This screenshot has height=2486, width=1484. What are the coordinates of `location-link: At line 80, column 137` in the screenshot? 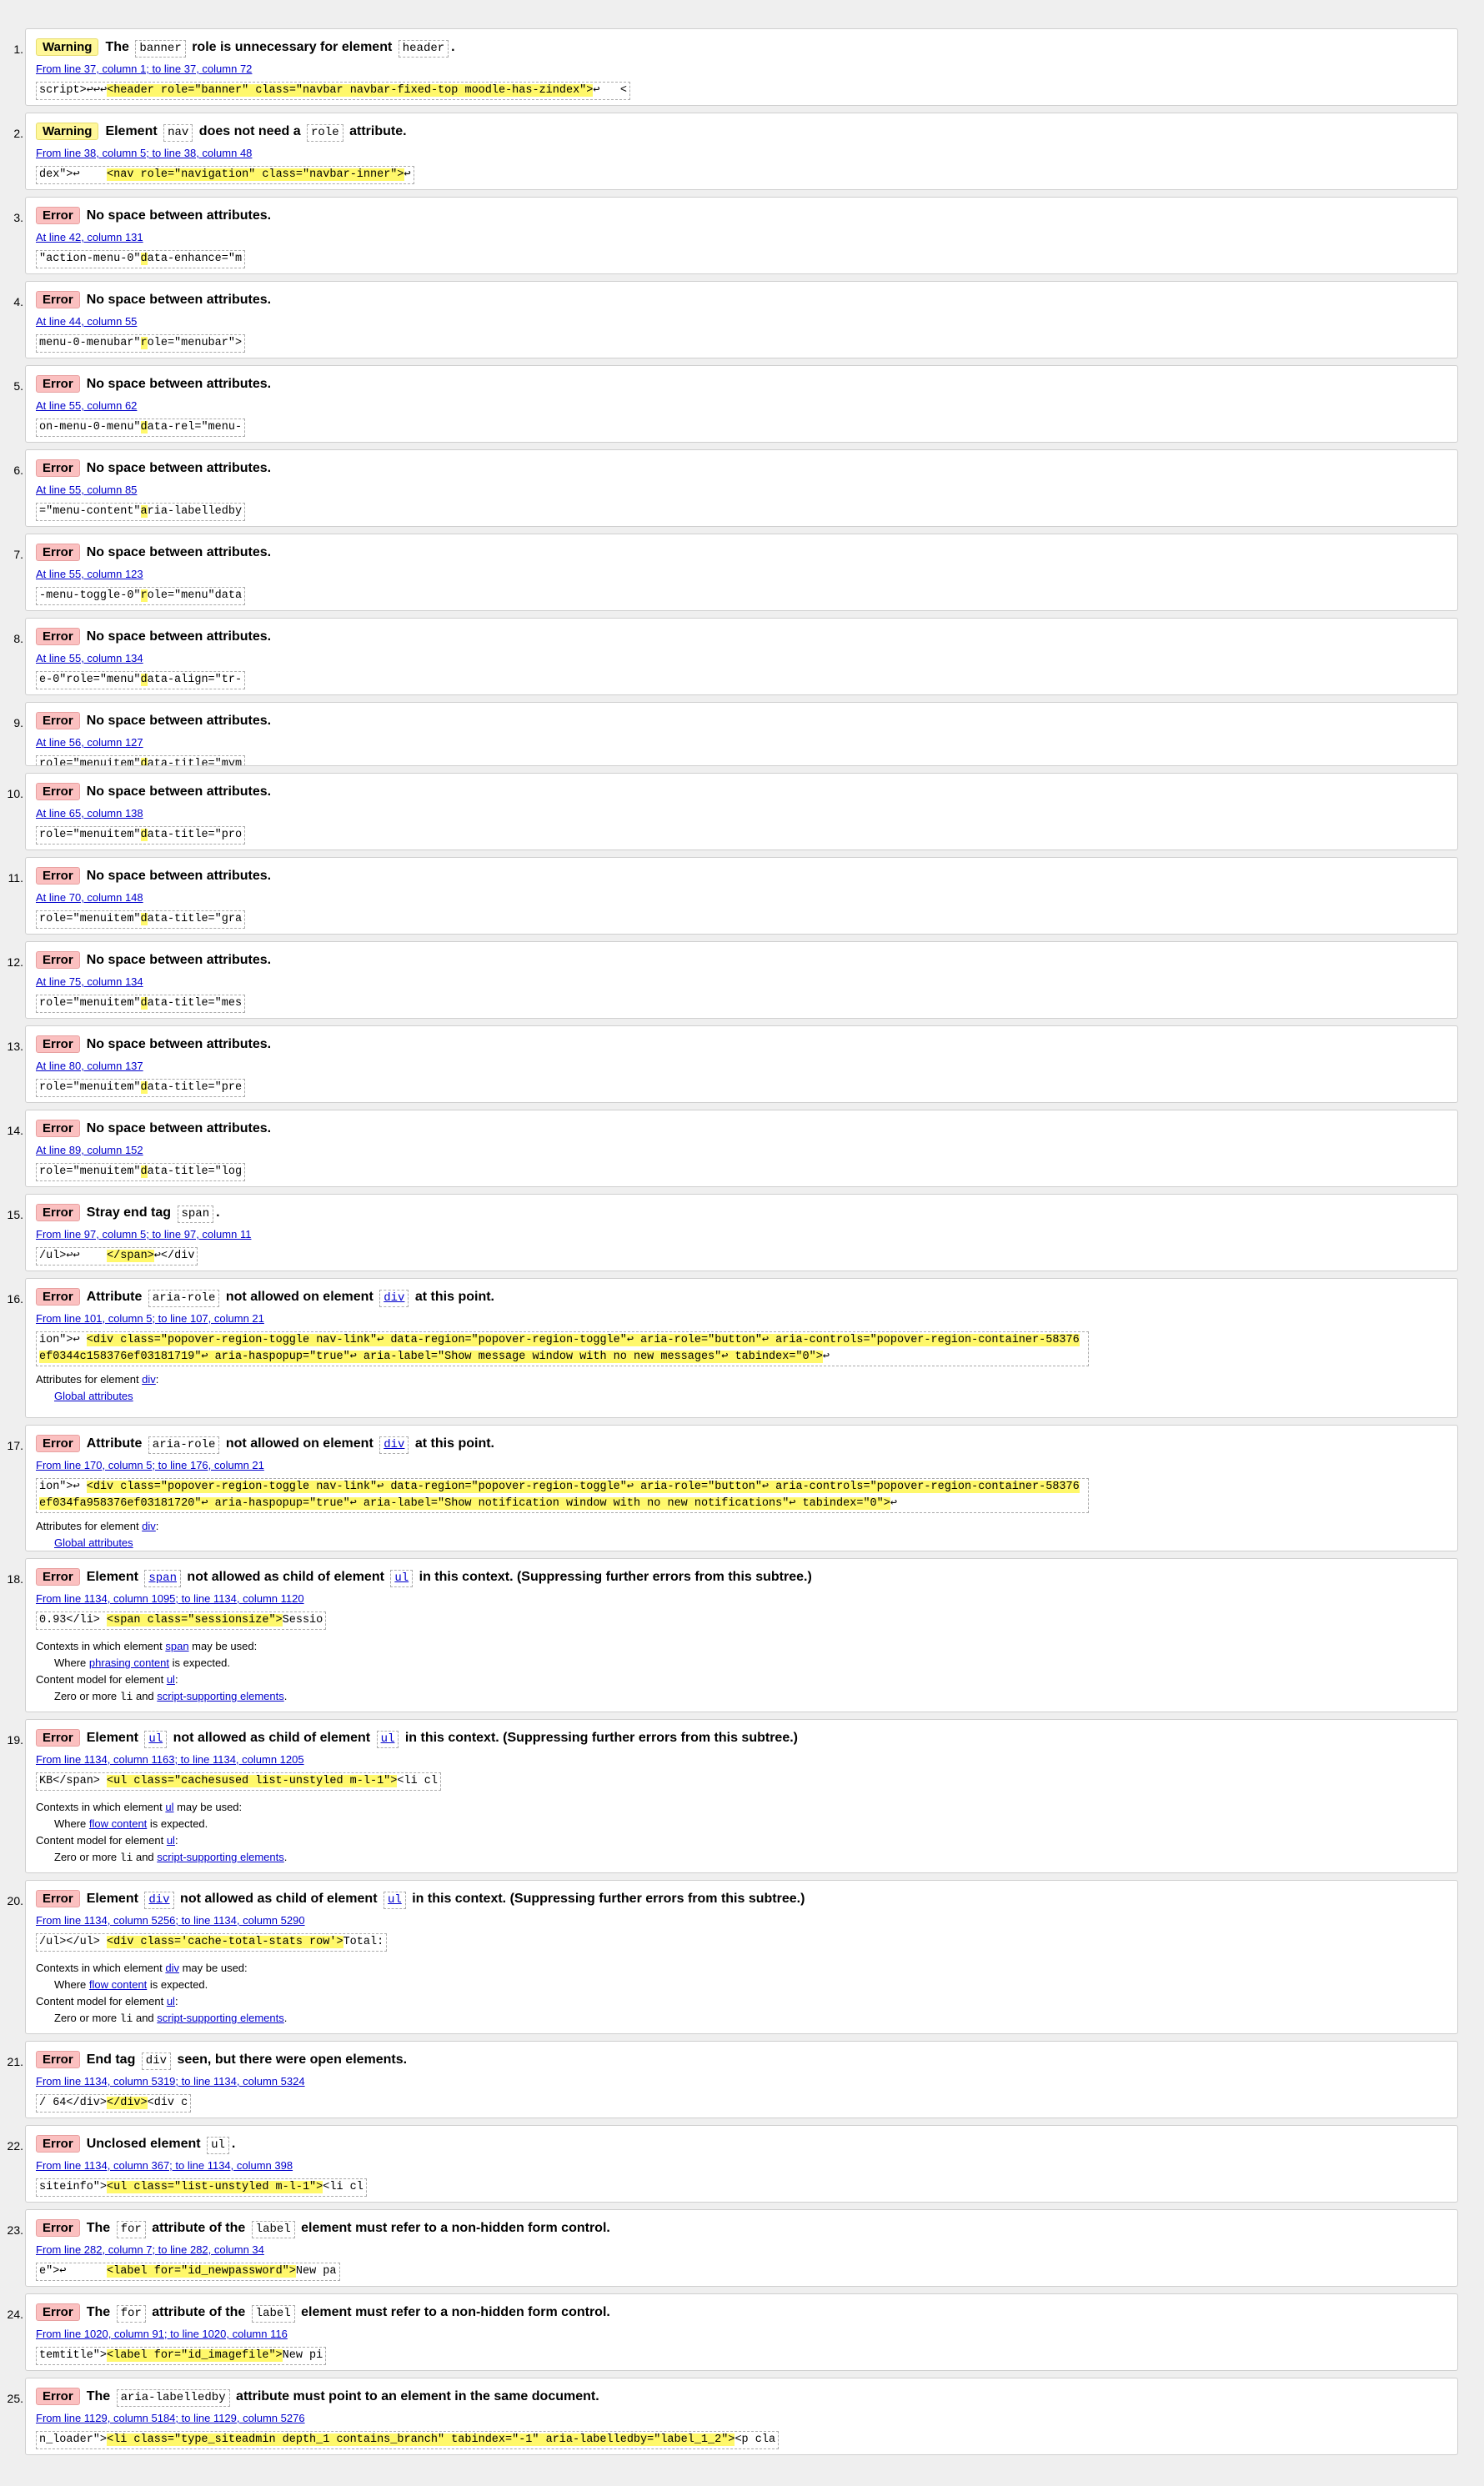 It's located at (741, 1066).